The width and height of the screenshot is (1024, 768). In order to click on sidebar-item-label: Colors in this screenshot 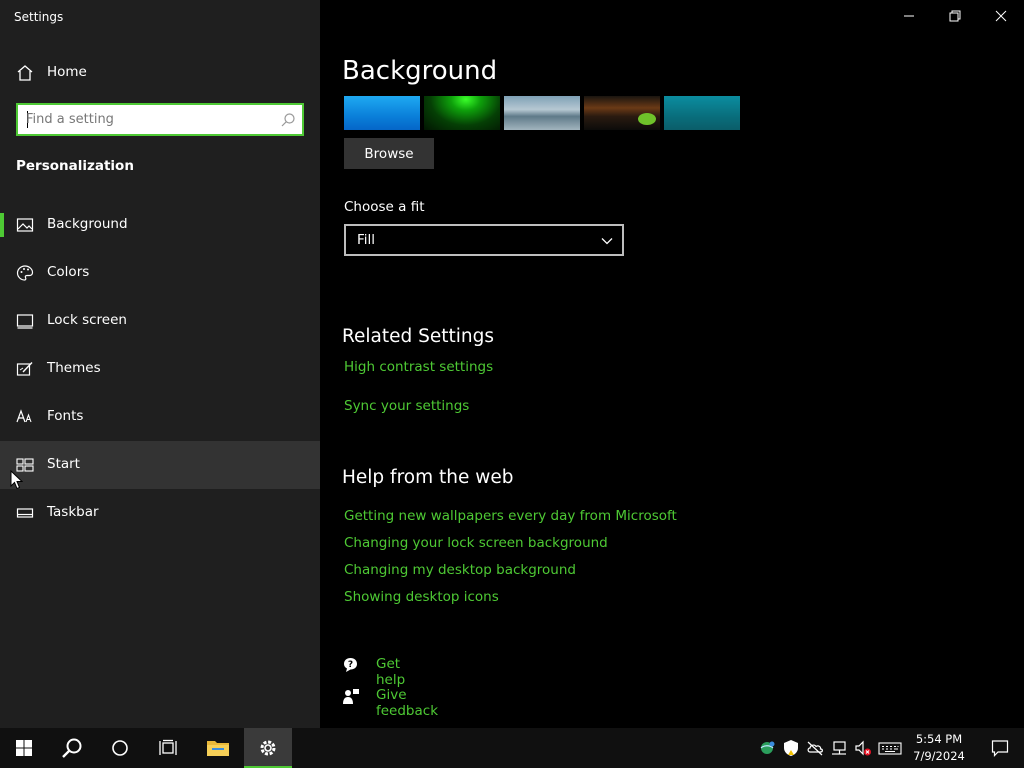, I will do `click(68, 272)`.